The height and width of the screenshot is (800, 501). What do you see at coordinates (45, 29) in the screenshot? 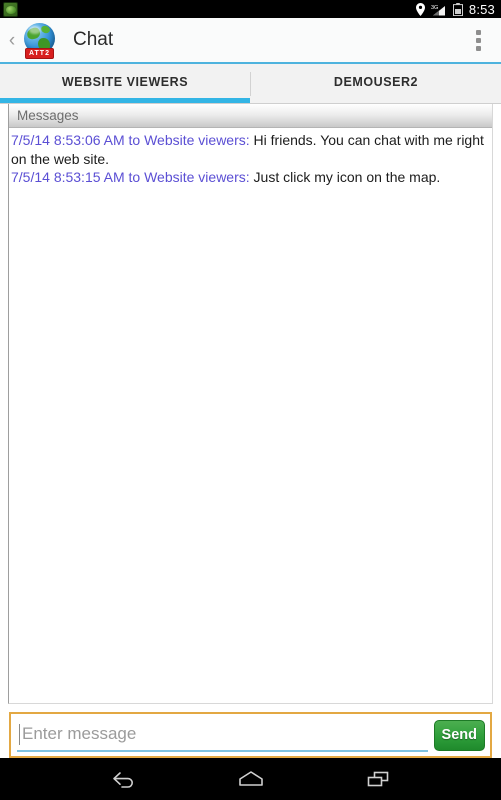
I see `globe-landmass-c` at bounding box center [45, 29].